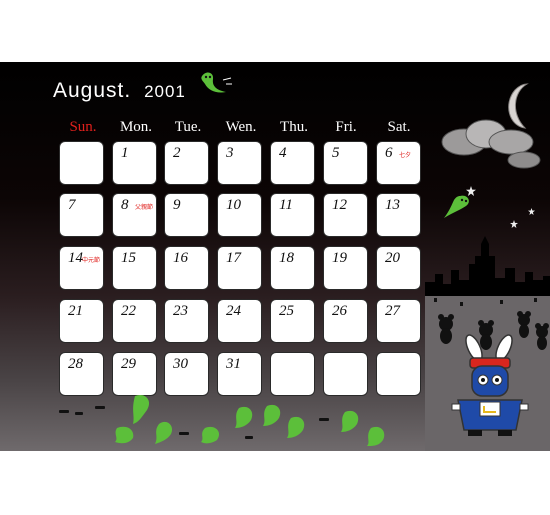  I want to click on cloud-icon, so click(491, 144).